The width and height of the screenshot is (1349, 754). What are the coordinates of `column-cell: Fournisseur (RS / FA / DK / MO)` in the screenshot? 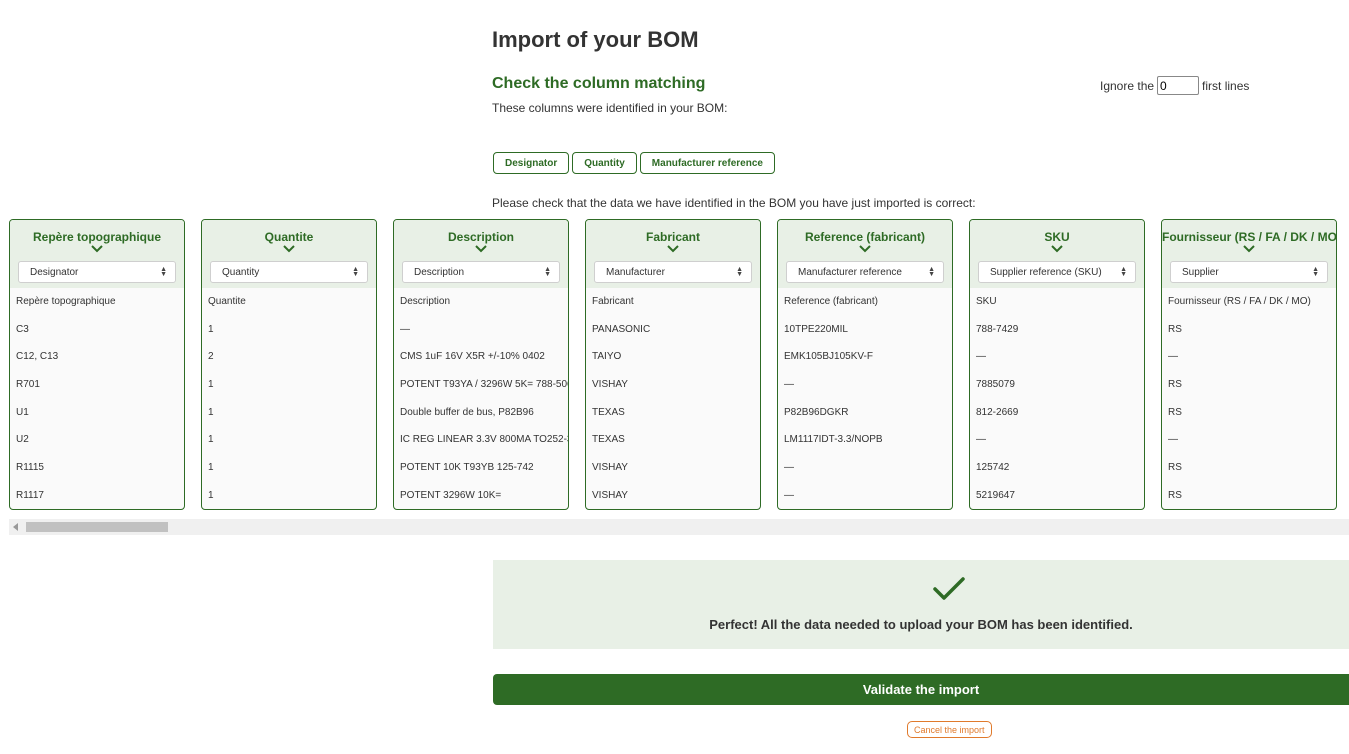 It's located at (1239, 301).